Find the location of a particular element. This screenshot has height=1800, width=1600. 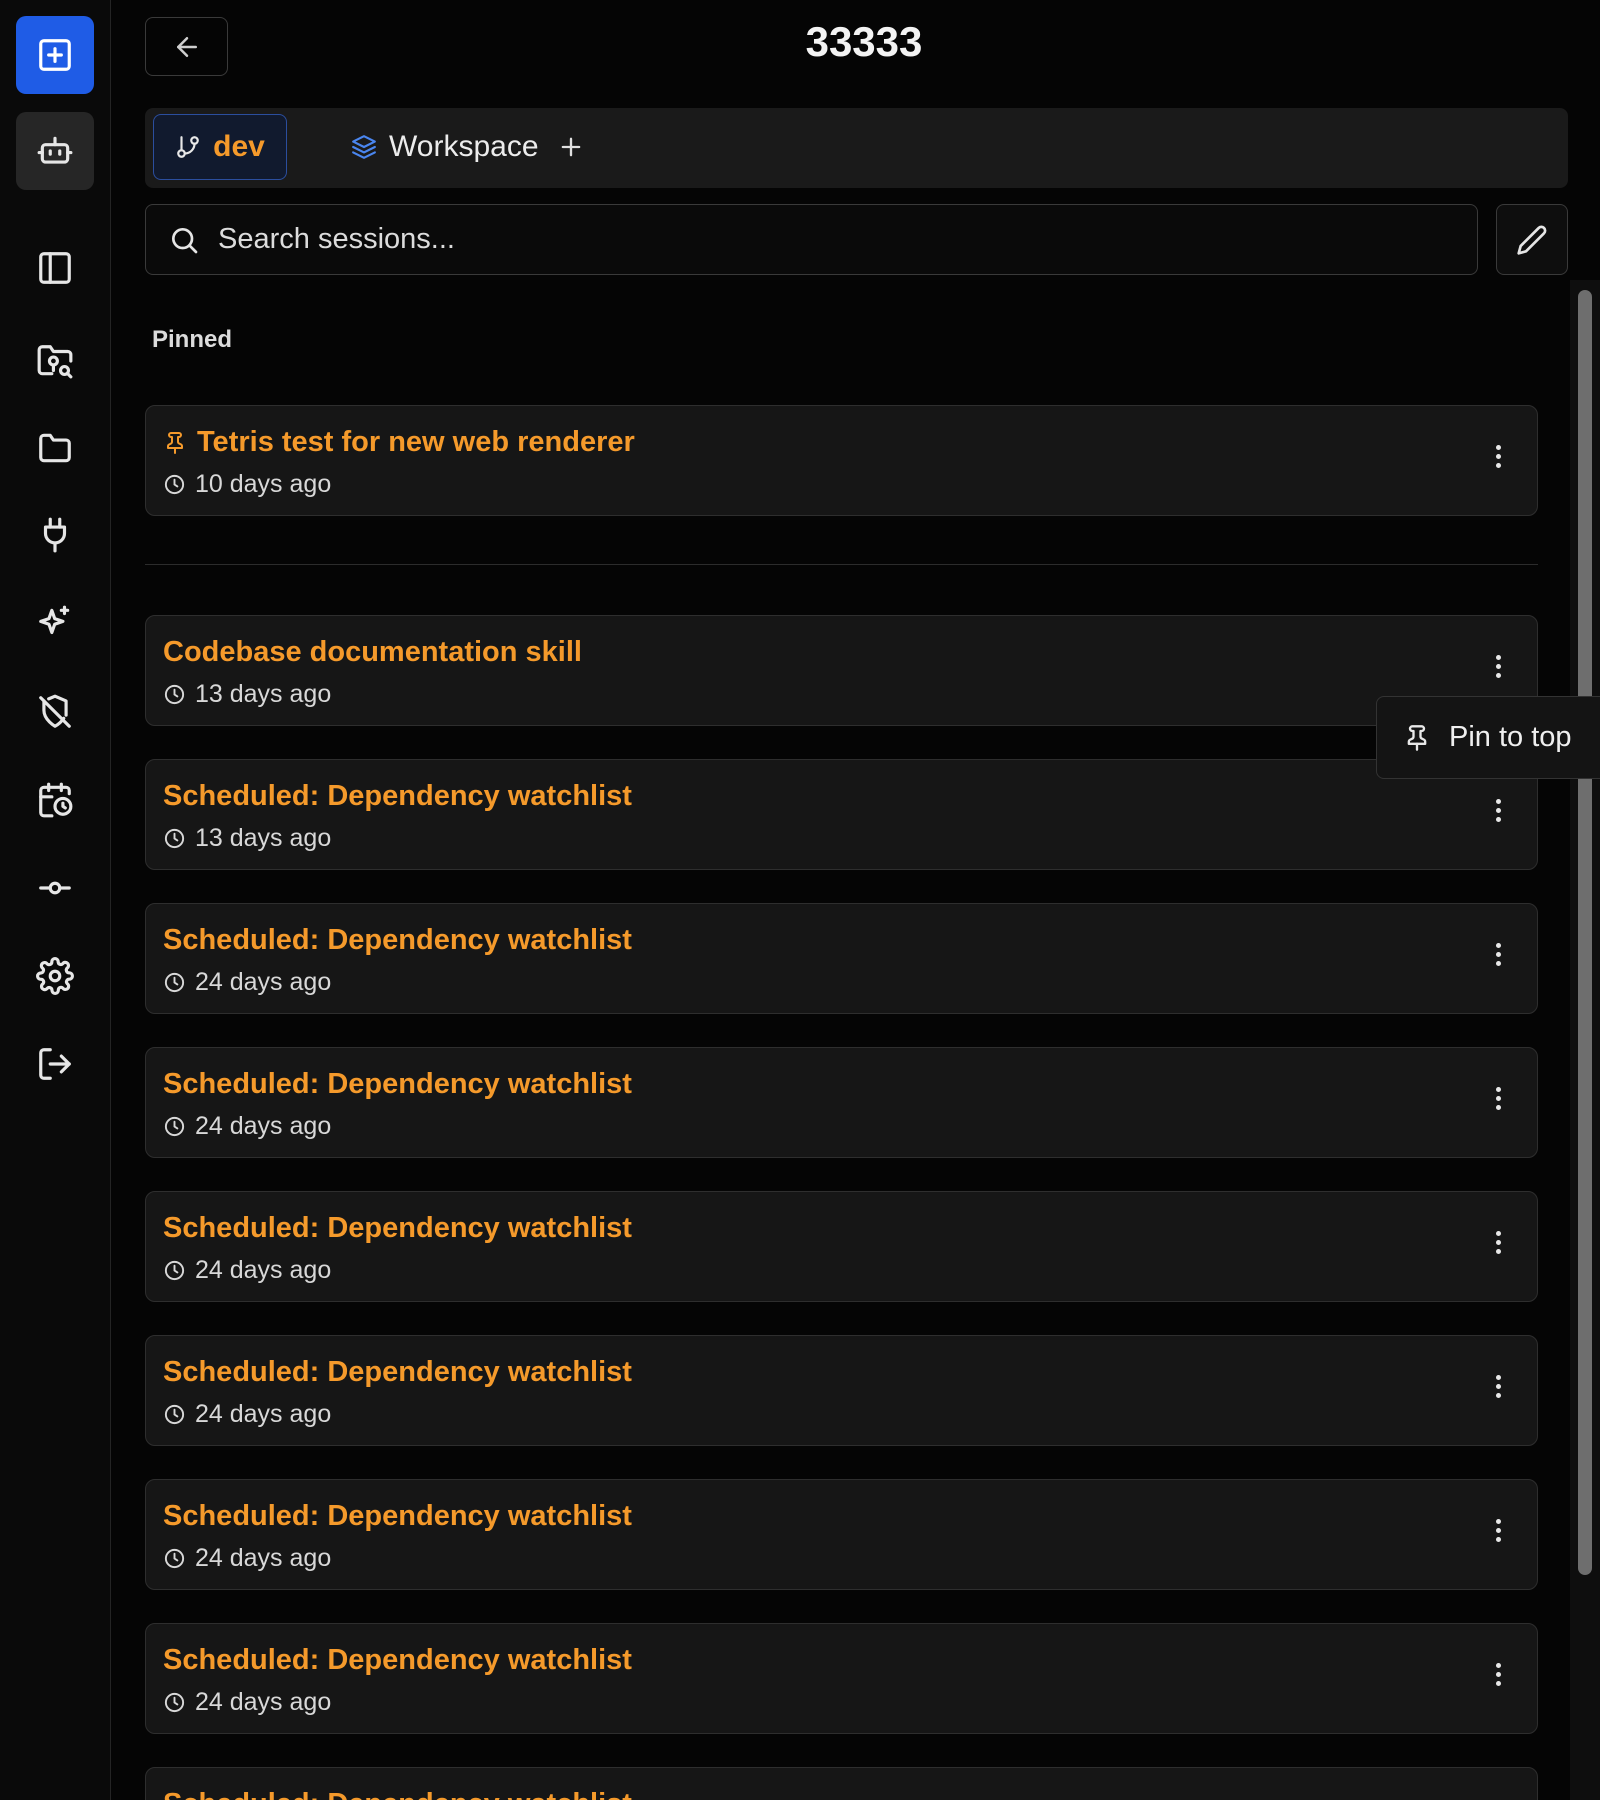

plus-icon is located at coordinates (570, 147).